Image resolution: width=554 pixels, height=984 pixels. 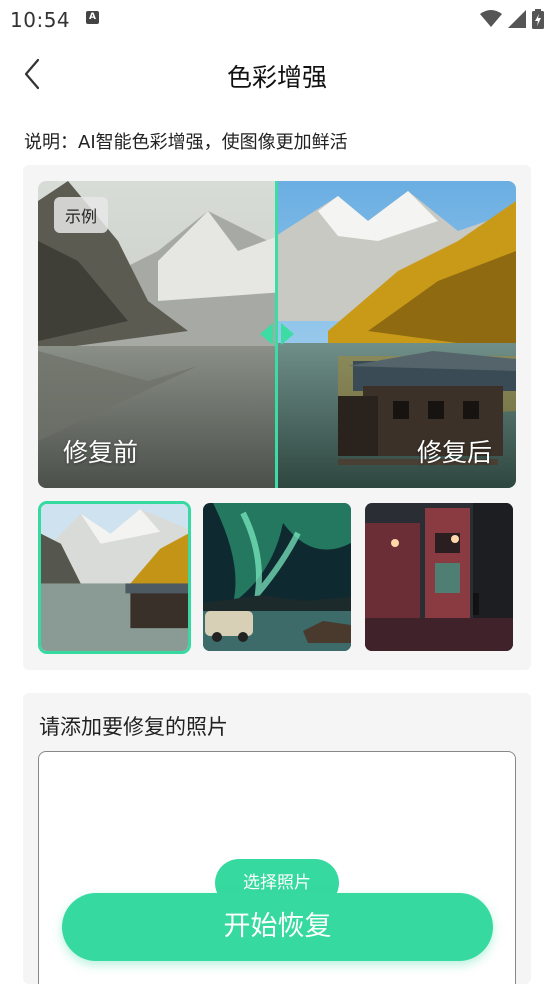 I want to click on aurora-image, so click(x=277, y=577).